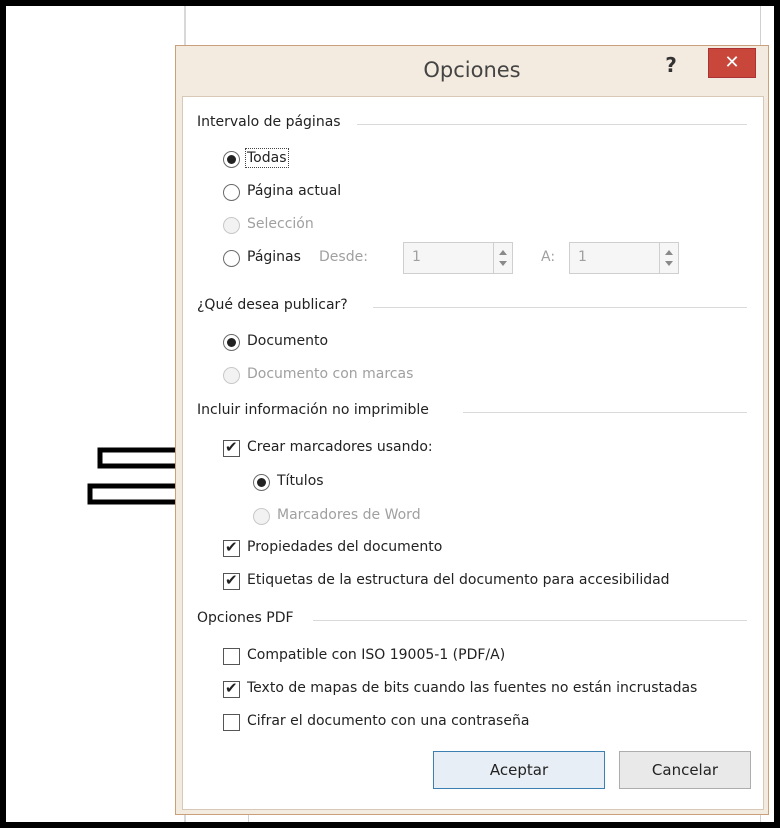 The height and width of the screenshot is (828, 780). What do you see at coordinates (294, 191) in the screenshot?
I see `radio-current-page-label: Página actual` at bounding box center [294, 191].